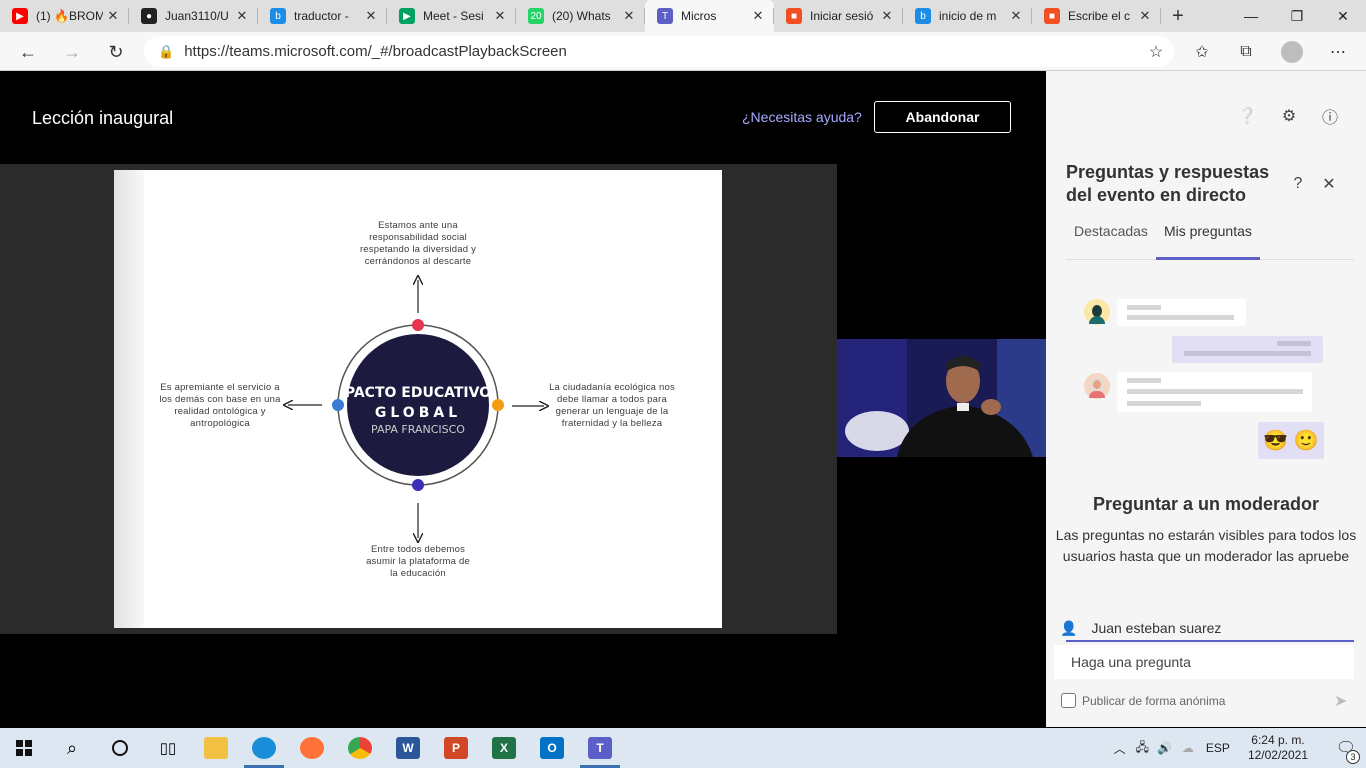 This screenshot has height=768, width=1366. What do you see at coordinates (1247, 116) in the screenshot?
I see `qa-icon: ❔` at bounding box center [1247, 116].